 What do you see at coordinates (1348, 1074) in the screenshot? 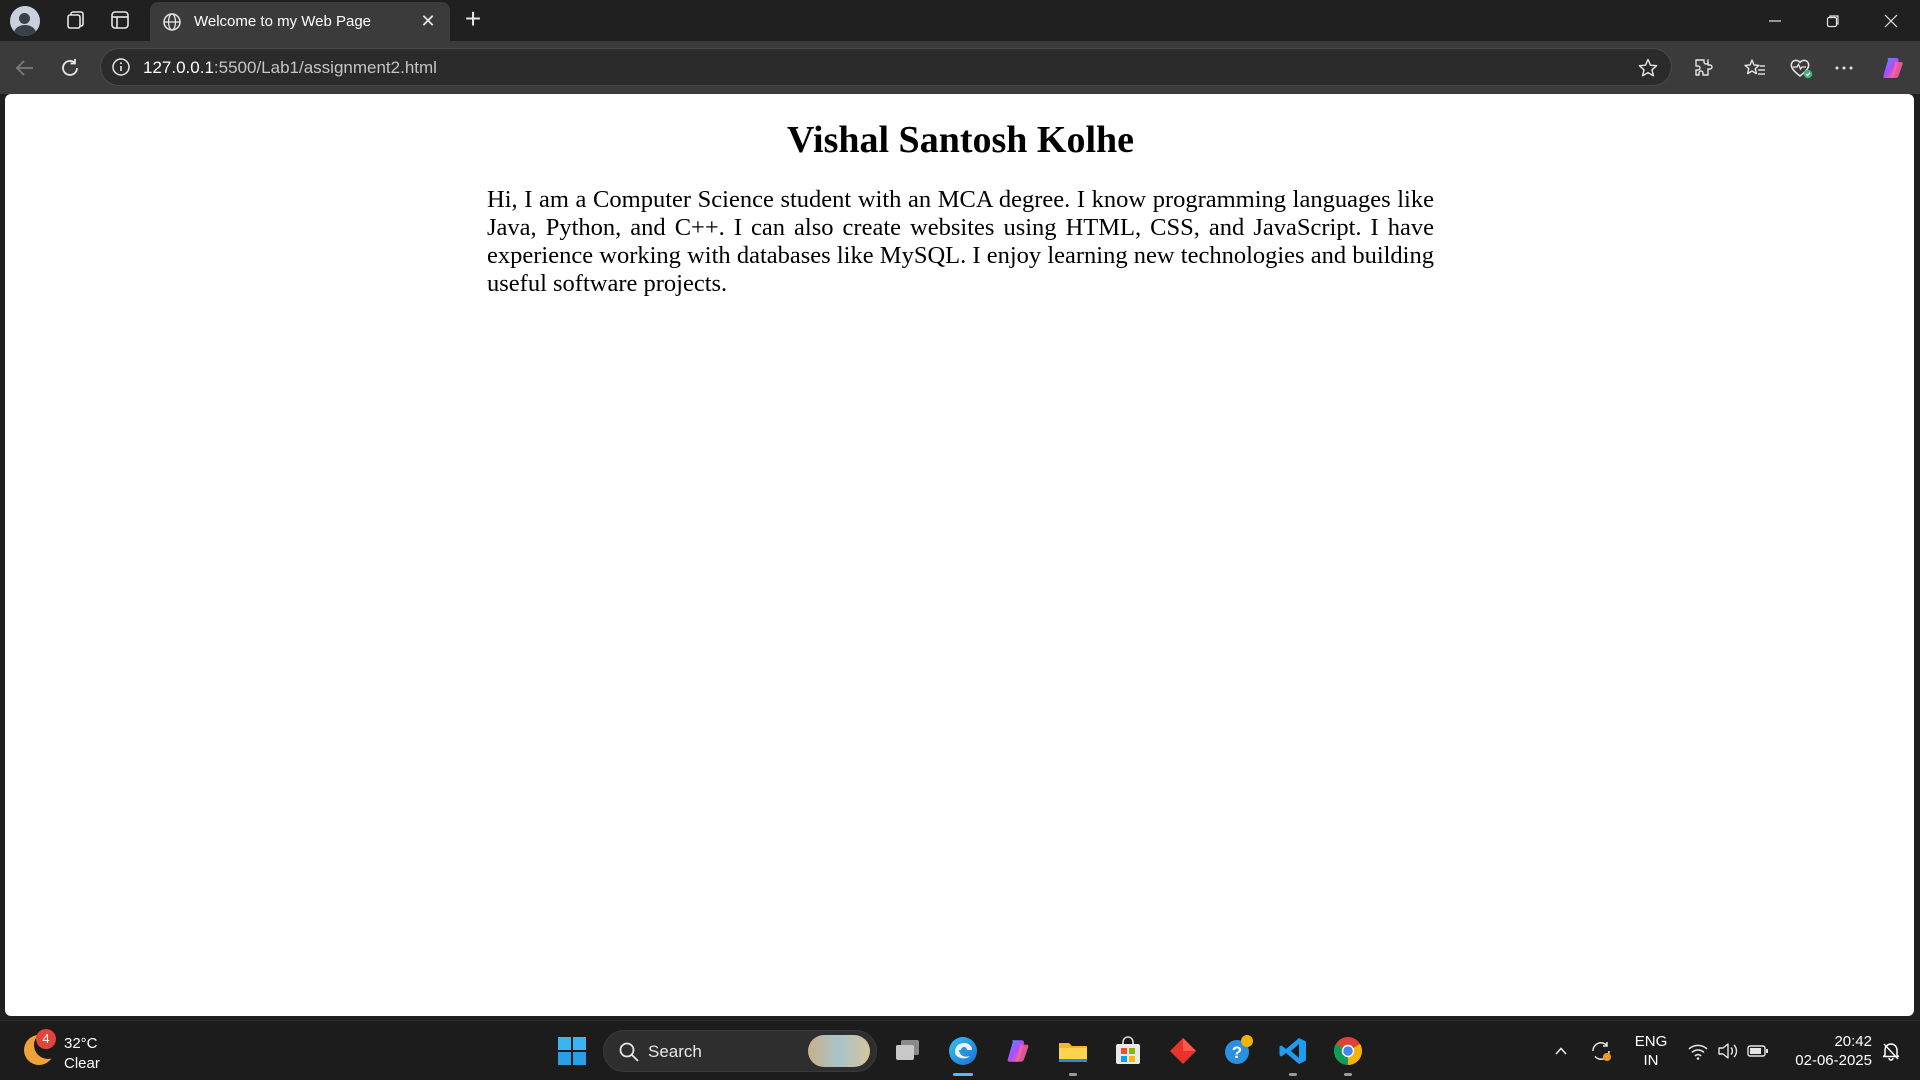
I see `chrome-open-indicator` at bounding box center [1348, 1074].